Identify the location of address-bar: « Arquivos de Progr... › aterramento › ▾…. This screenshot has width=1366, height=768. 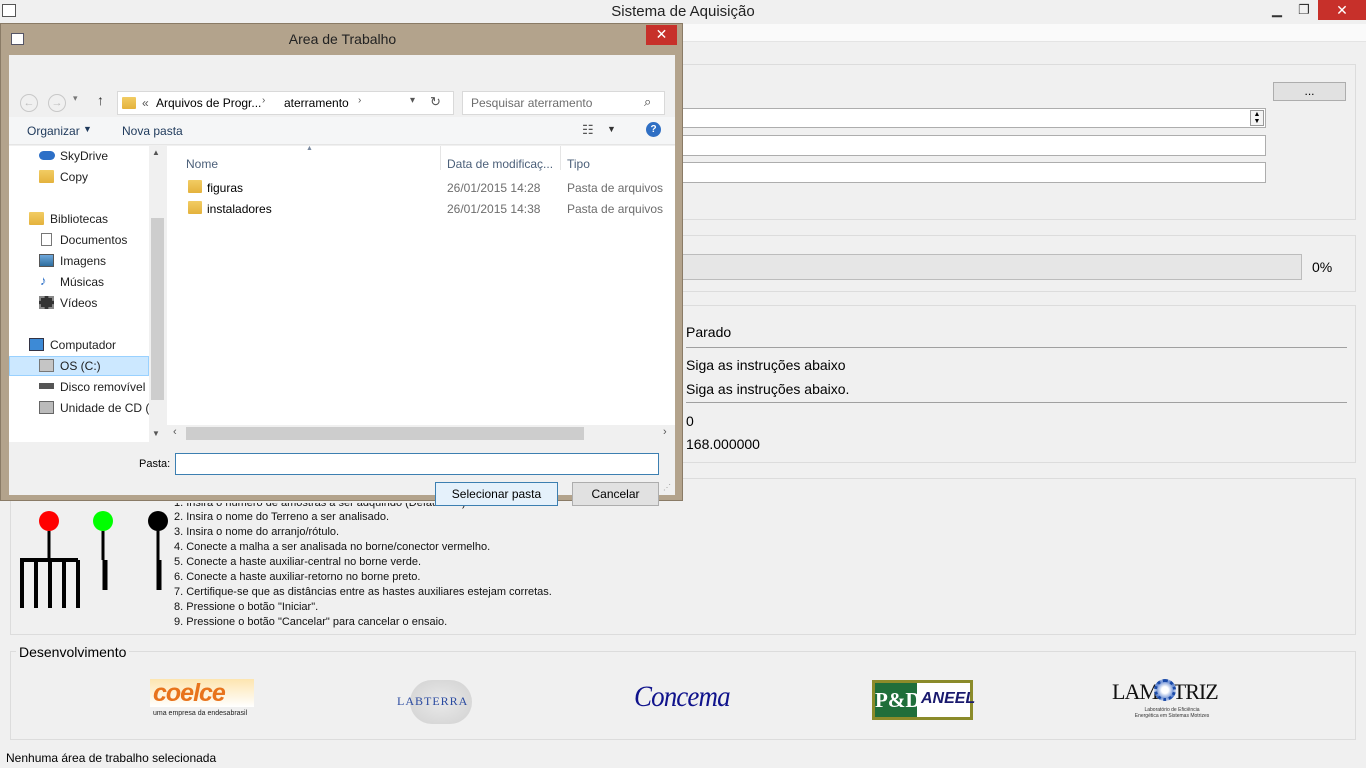
(285, 103).